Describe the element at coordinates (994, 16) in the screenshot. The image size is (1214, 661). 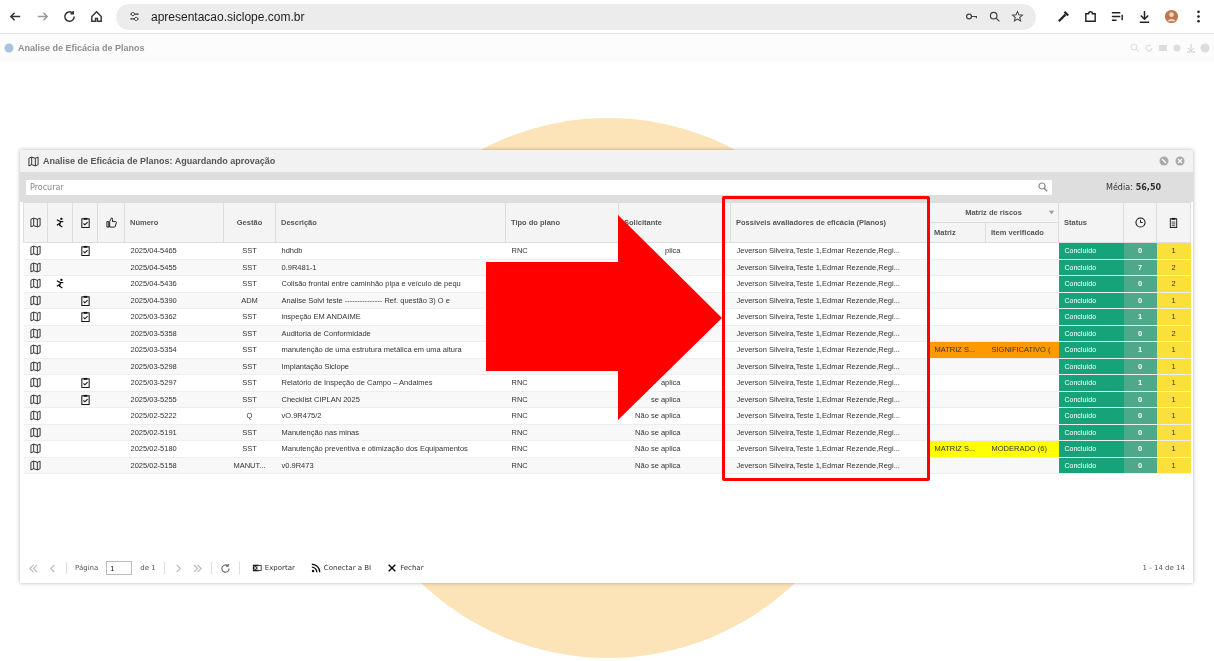
I see `zoom-icon` at that location.